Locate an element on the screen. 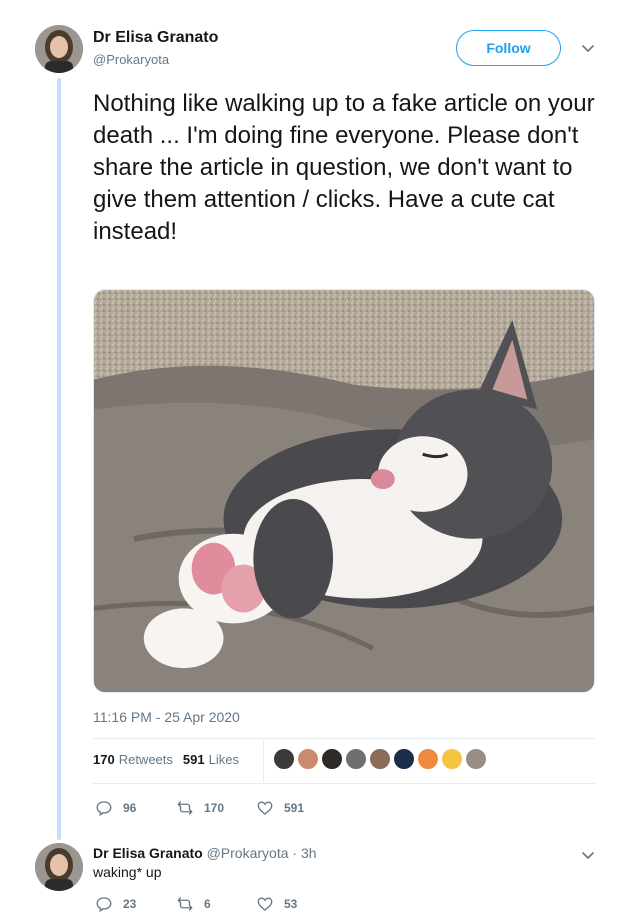  follow-button: Follow is located at coordinates (508, 48).